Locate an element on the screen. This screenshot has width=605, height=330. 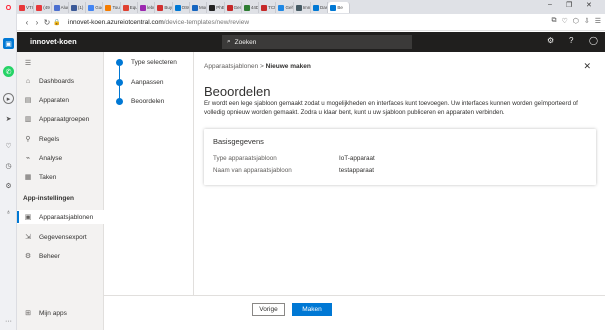
browser-tab: Geh is located at coordinates (285, 7).